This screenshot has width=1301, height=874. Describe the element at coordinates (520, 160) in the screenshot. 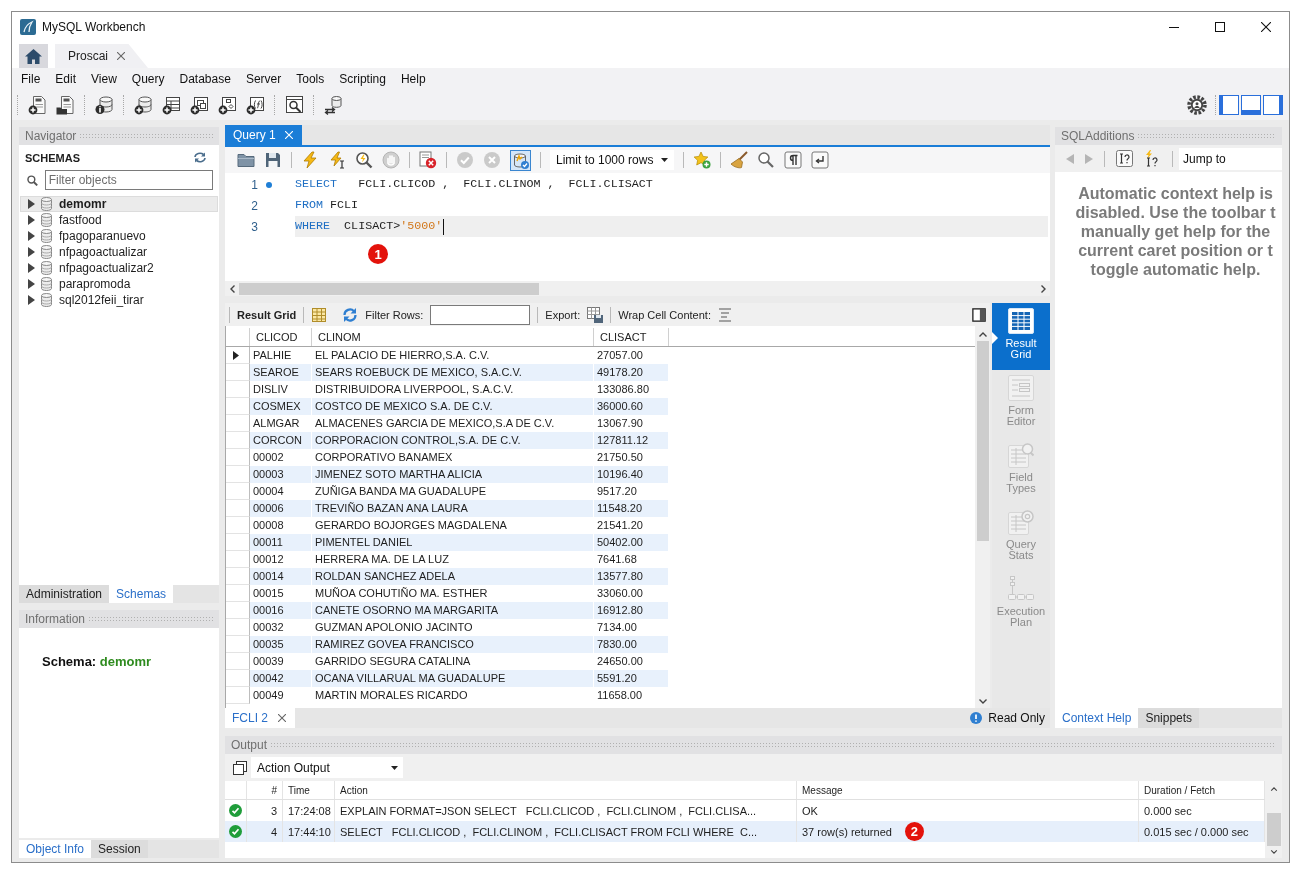

I see `auto-commit-toggle` at that location.